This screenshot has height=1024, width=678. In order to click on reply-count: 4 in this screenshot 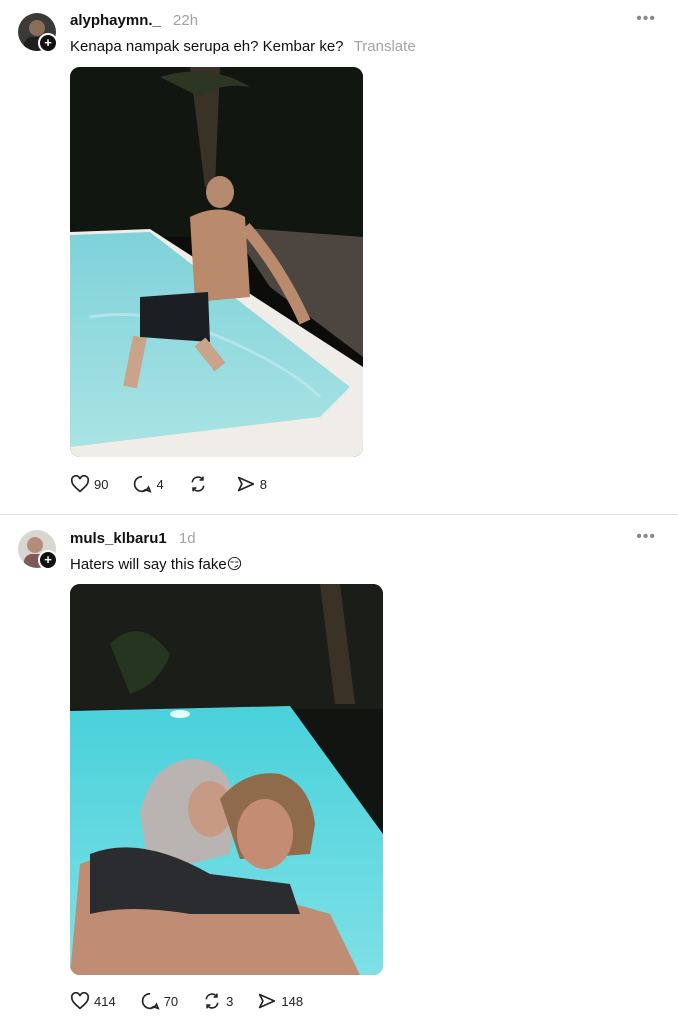, I will do `click(160, 484)`.